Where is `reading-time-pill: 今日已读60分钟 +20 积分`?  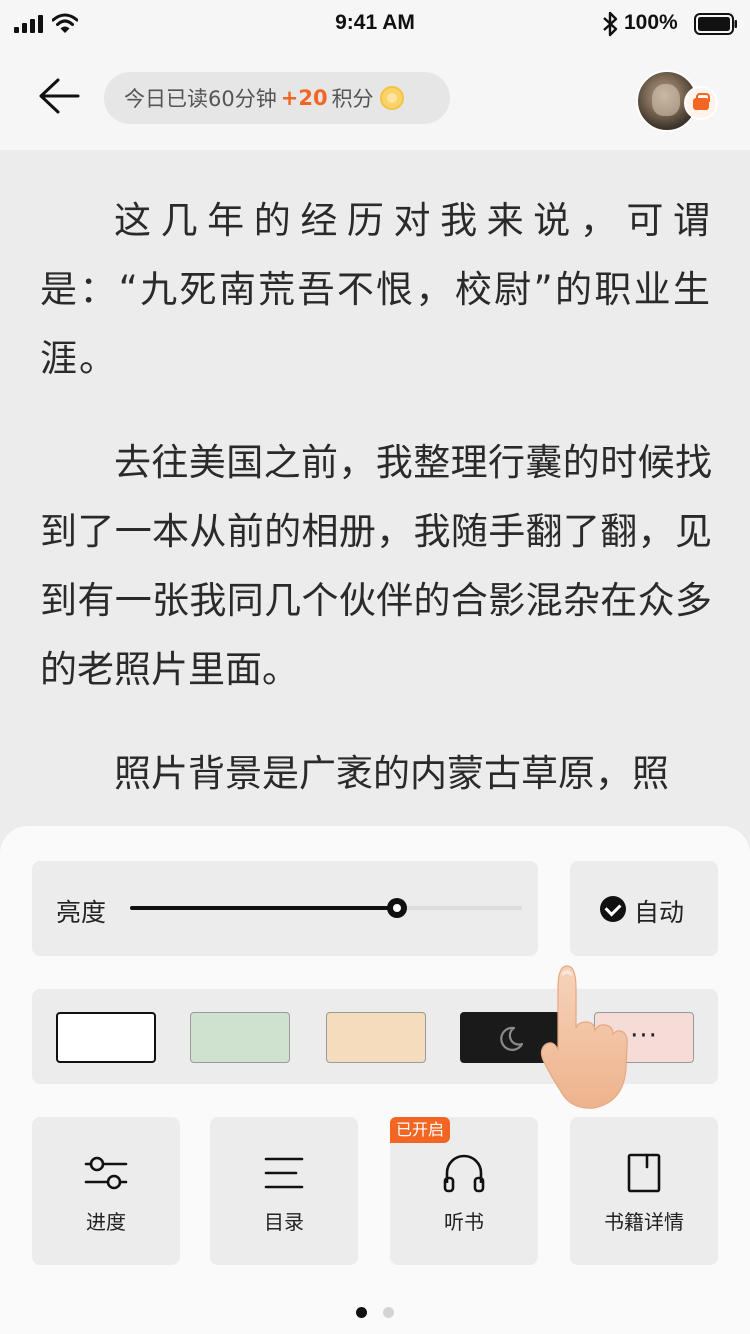
reading-time-pill: 今日已读60分钟 +20 积分 is located at coordinates (277, 98).